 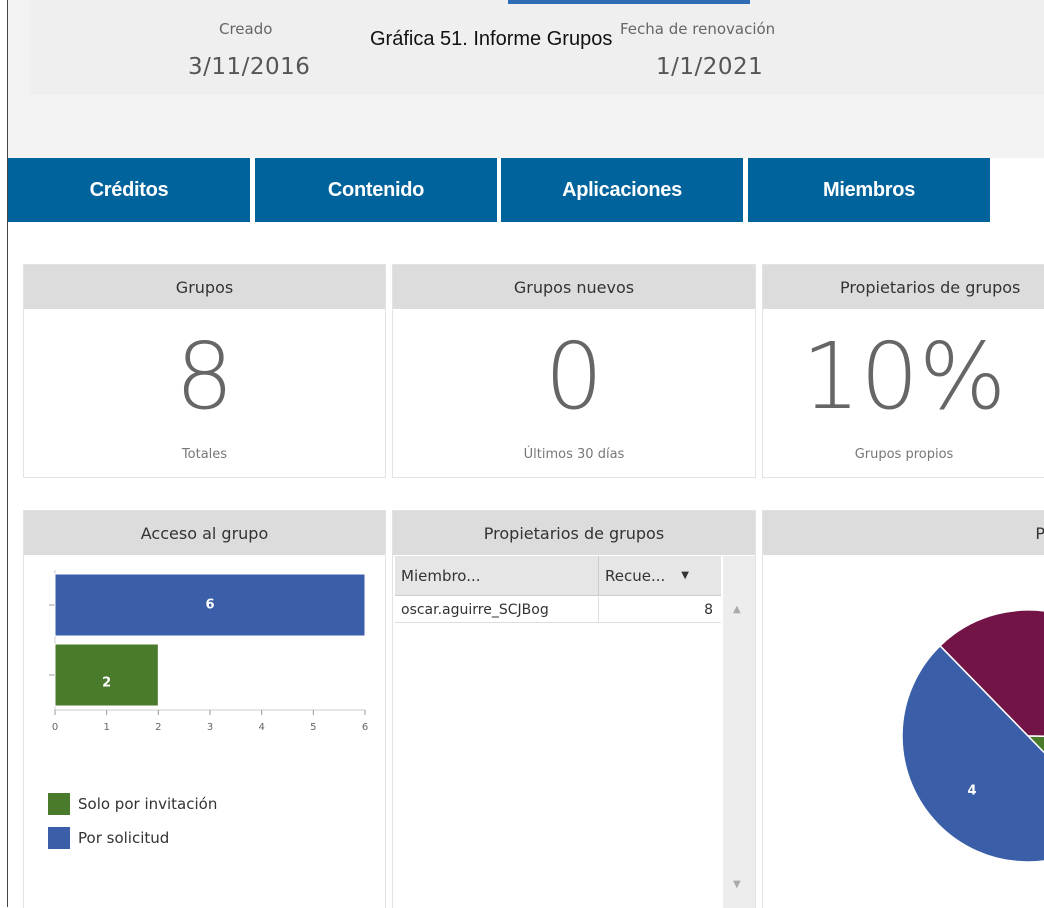 What do you see at coordinates (574, 287) in the screenshot?
I see `card-title: Grupos nuevos` at bounding box center [574, 287].